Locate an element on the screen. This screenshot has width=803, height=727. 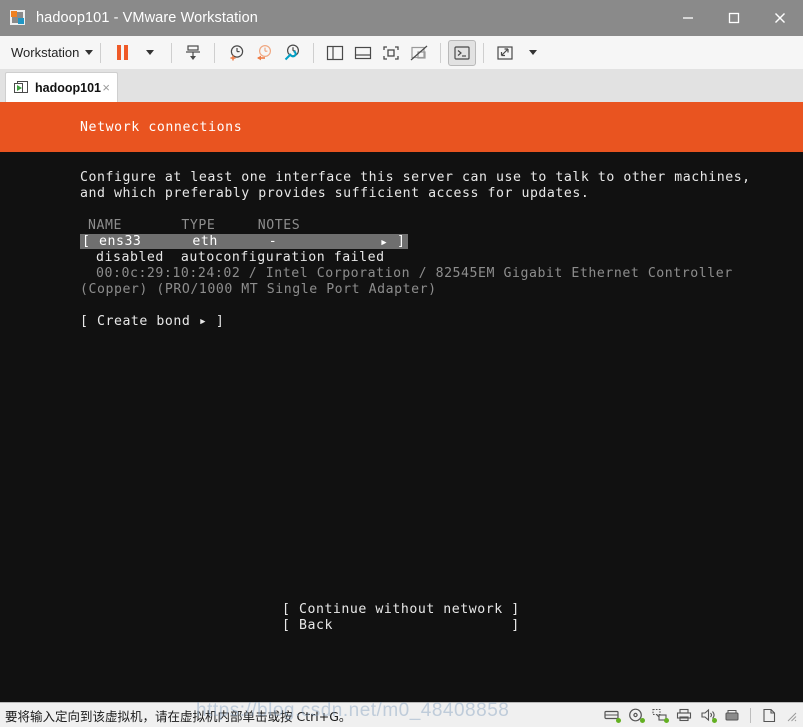
usb-device-icon is located at coordinates (731, 715).